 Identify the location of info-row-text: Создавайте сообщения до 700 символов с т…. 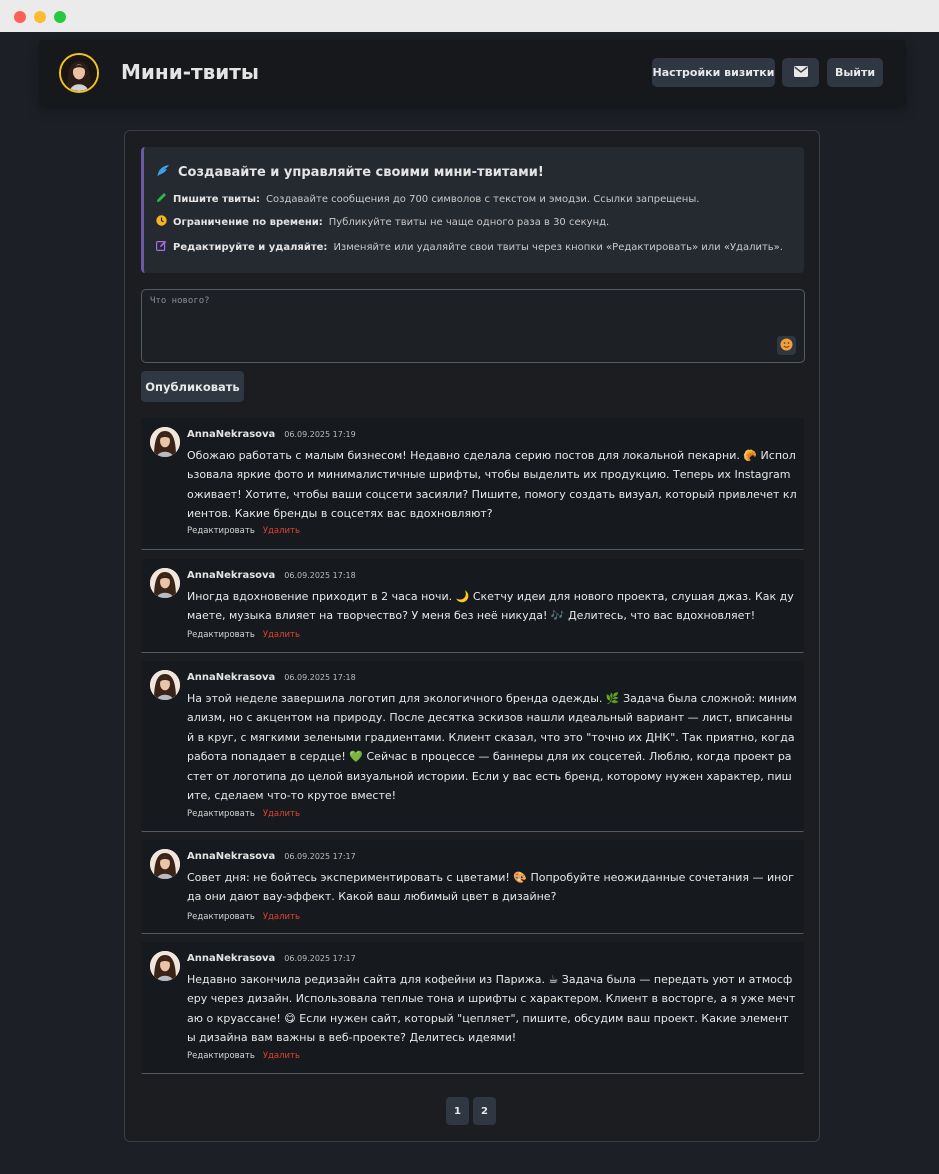
(483, 199).